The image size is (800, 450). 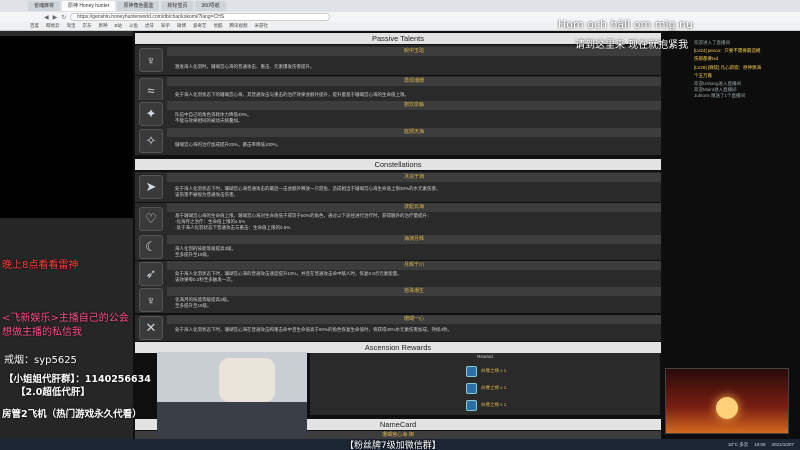 I want to click on browser-tab: 360导航, so click(x=210, y=6).